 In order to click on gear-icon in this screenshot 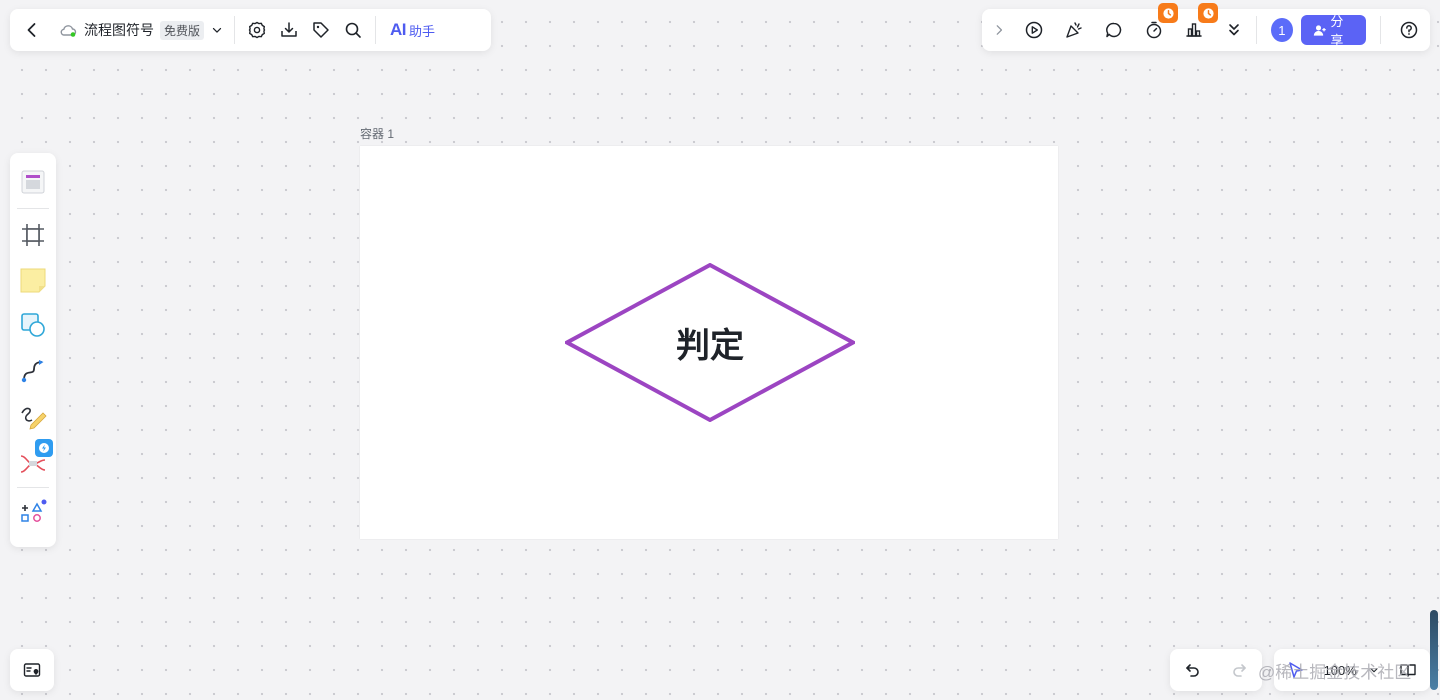, I will do `click(257, 30)`.